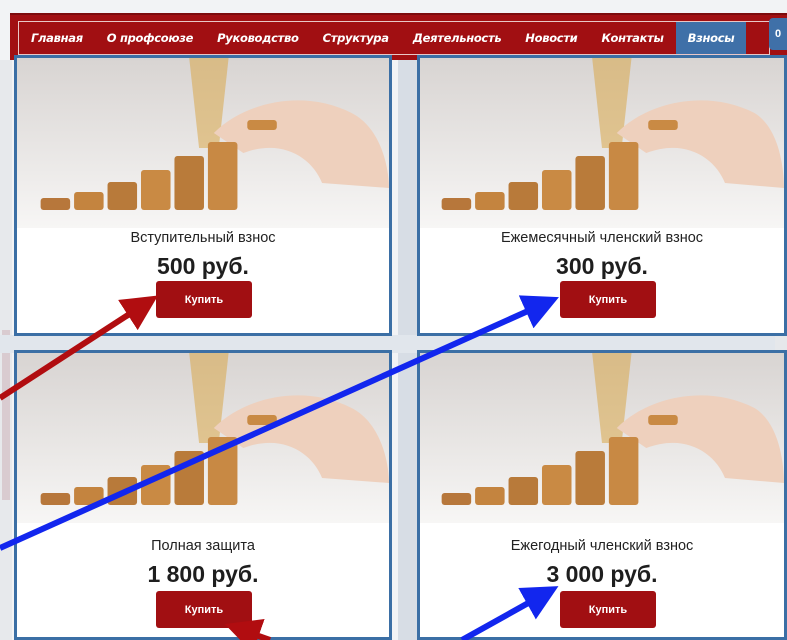 This screenshot has height=640, width=787. What do you see at coordinates (551, 38) in the screenshot?
I see `nav-item-news: Новости` at bounding box center [551, 38].